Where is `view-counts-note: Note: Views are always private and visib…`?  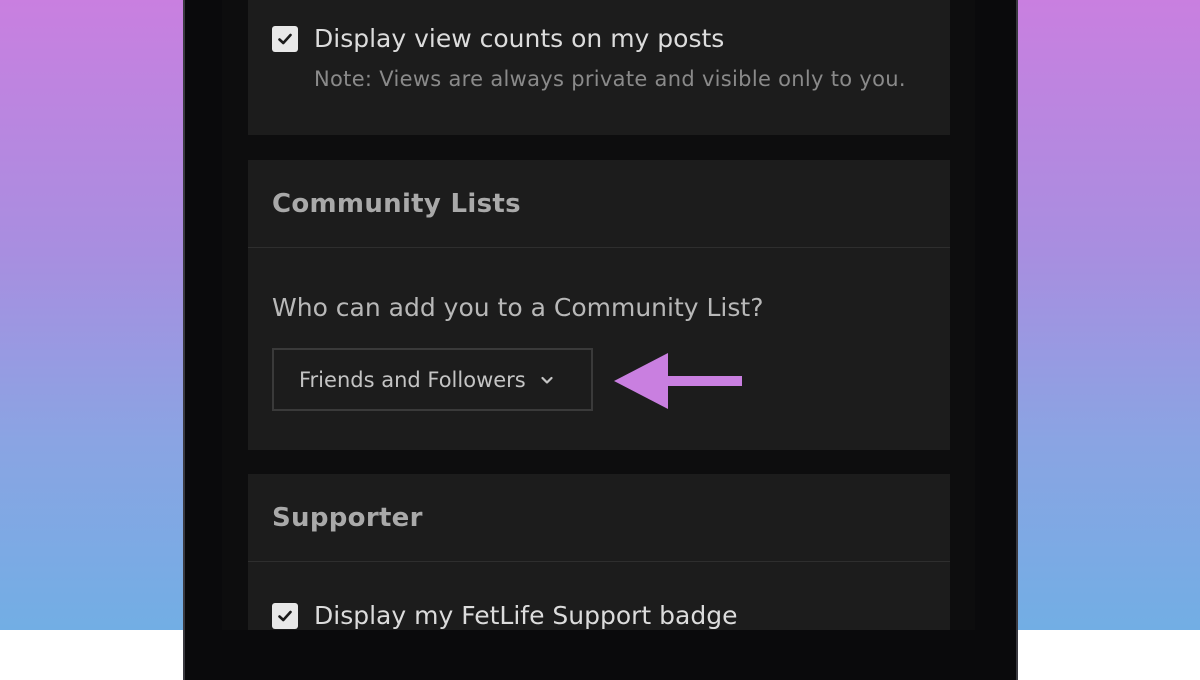
view-counts-note: Note: Views are always private and visib… is located at coordinates (610, 79).